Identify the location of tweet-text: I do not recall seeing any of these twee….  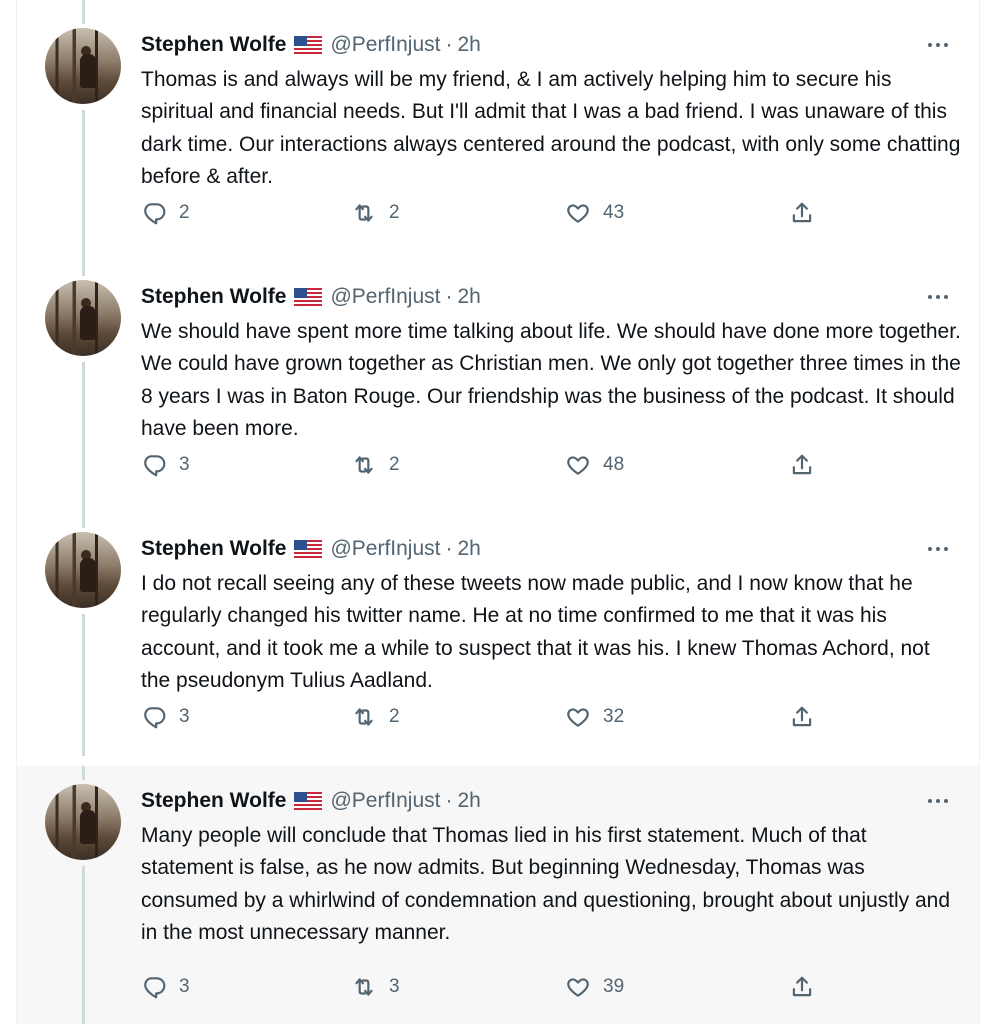
(535, 632).